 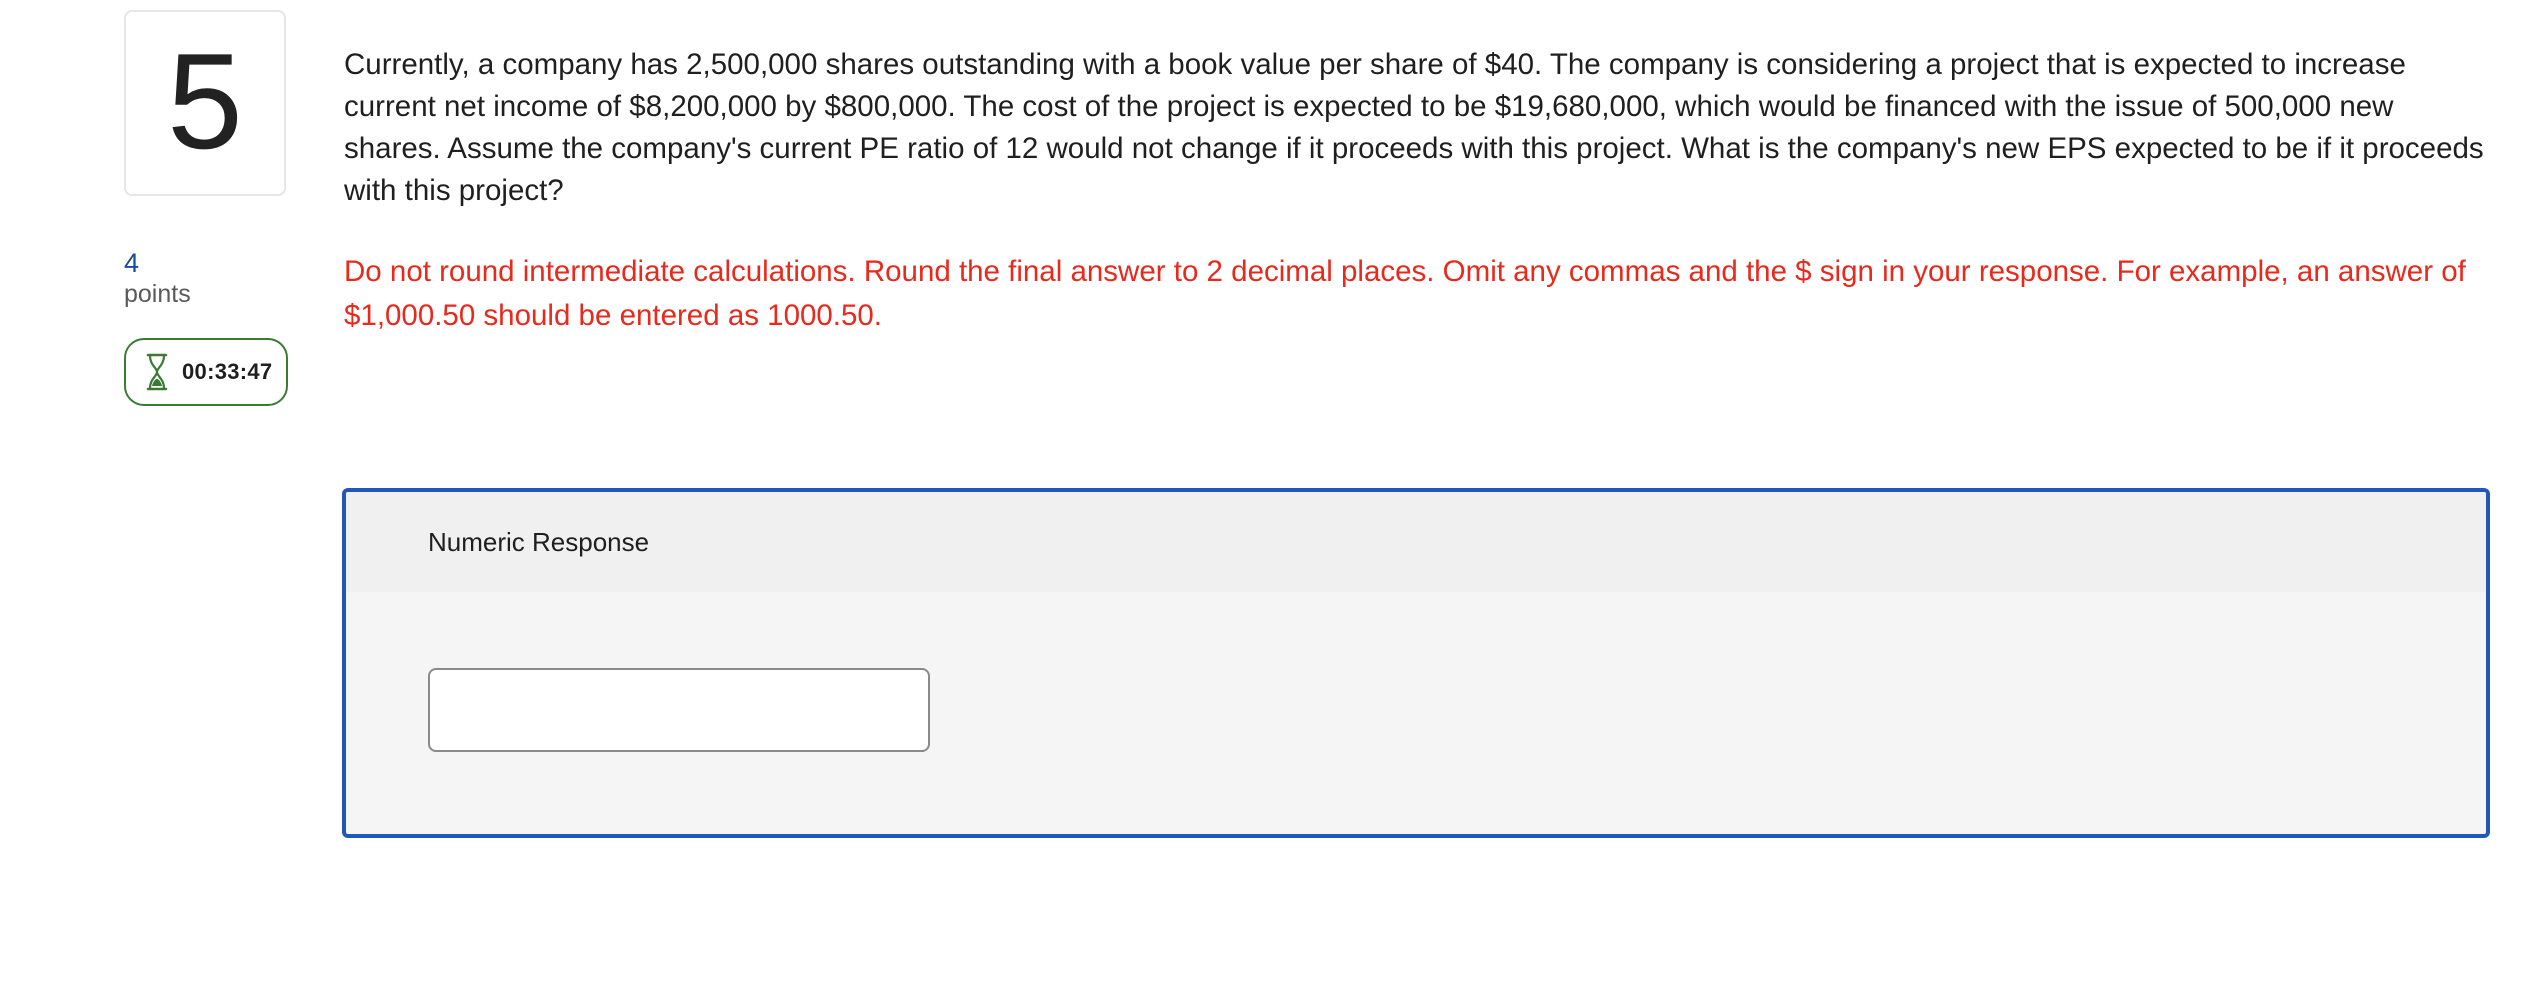 What do you see at coordinates (679, 710) in the screenshot?
I see `numeric-answer-input` at bounding box center [679, 710].